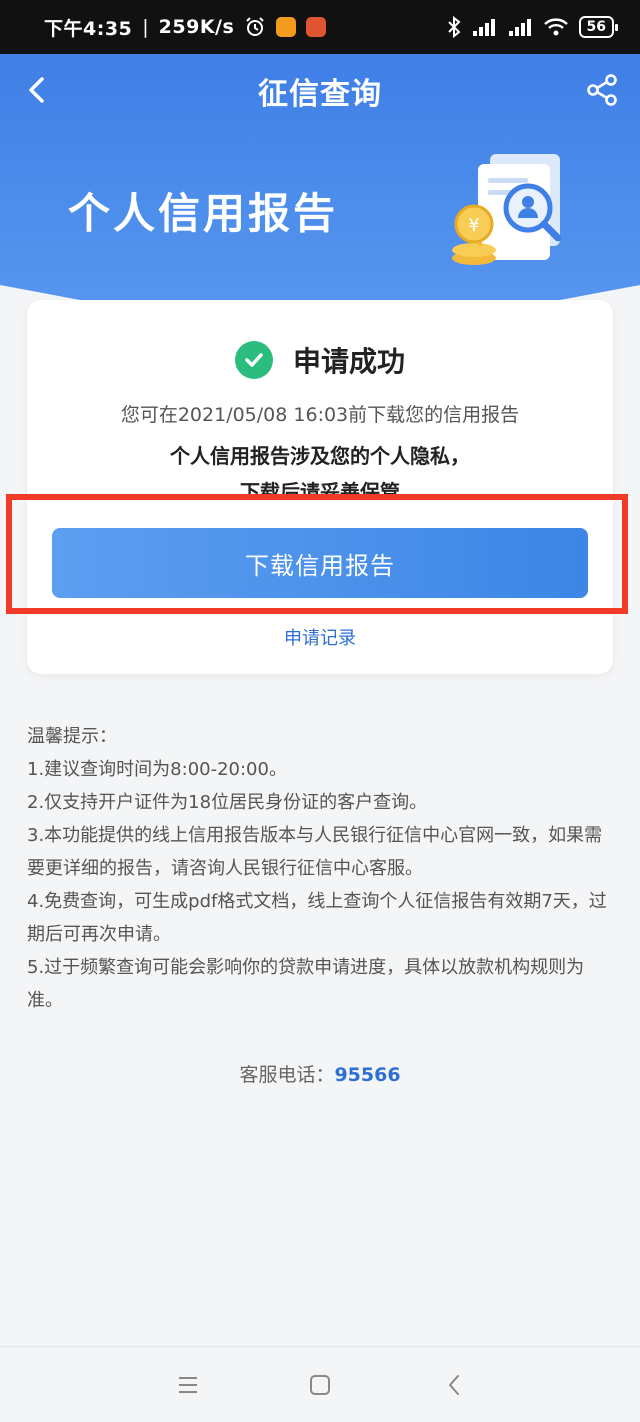 The height and width of the screenshot is (1422, 640). I want to click on customer-service-hotline: 客服电话：95566, so click(320, 1073).